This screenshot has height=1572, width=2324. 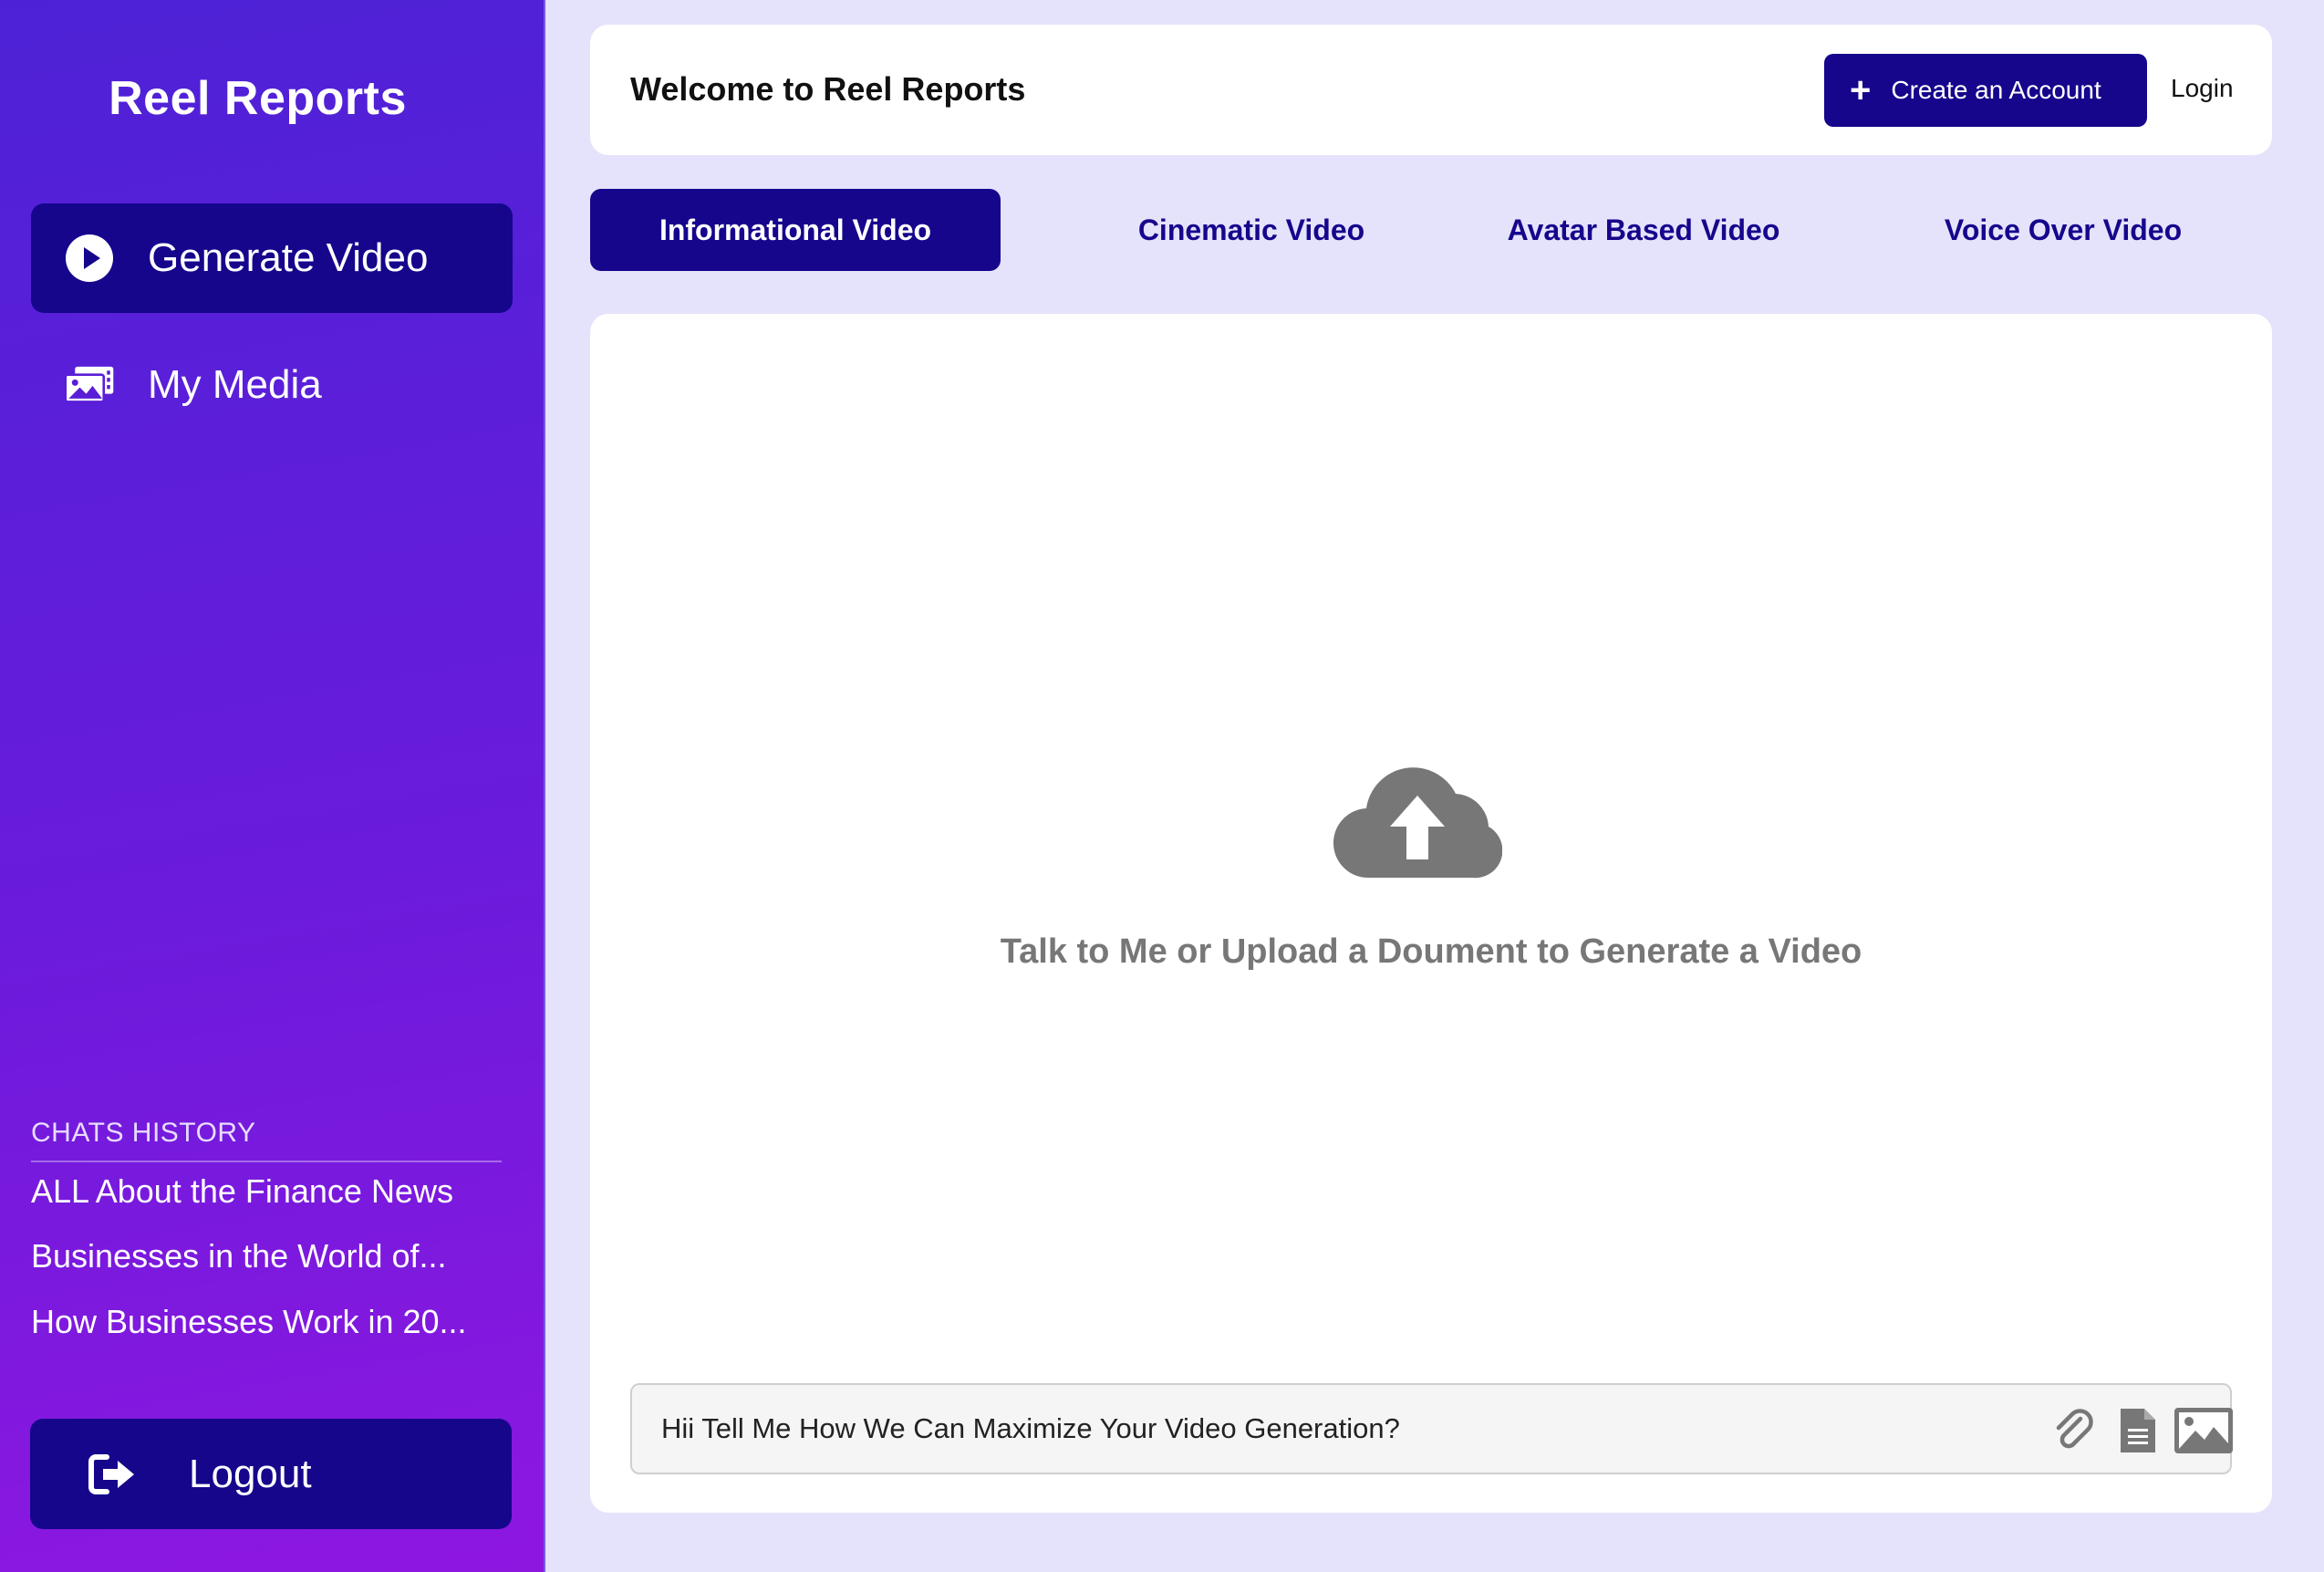 I want to click on nav-item-label: Generate Video, so click(x=288, y=257).